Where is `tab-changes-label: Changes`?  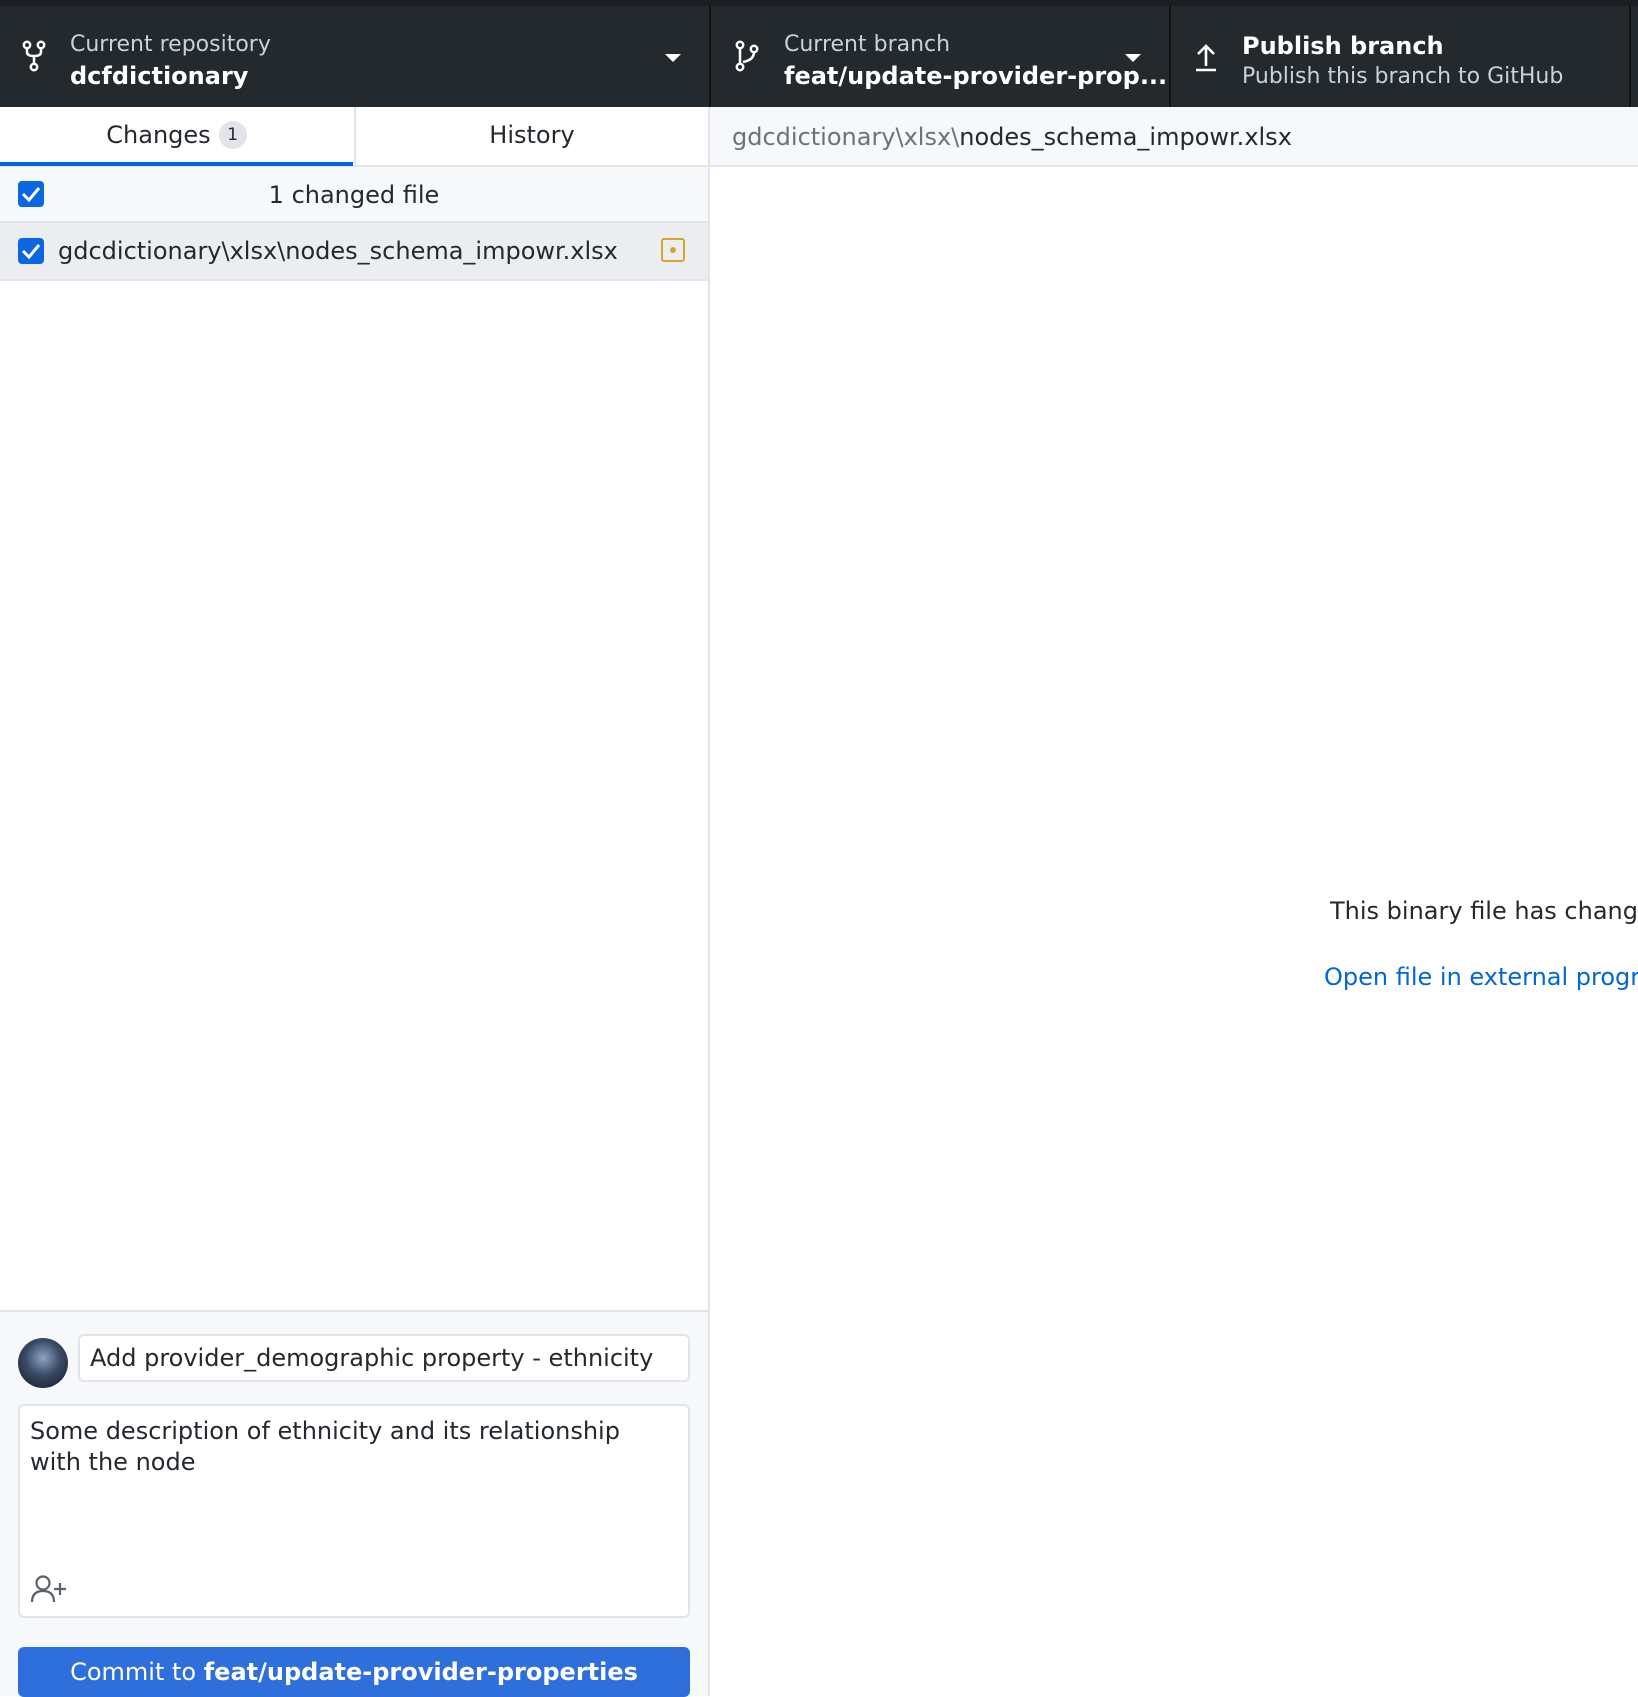 tab-changes-label: Changes is located at coordinates (158, 135).